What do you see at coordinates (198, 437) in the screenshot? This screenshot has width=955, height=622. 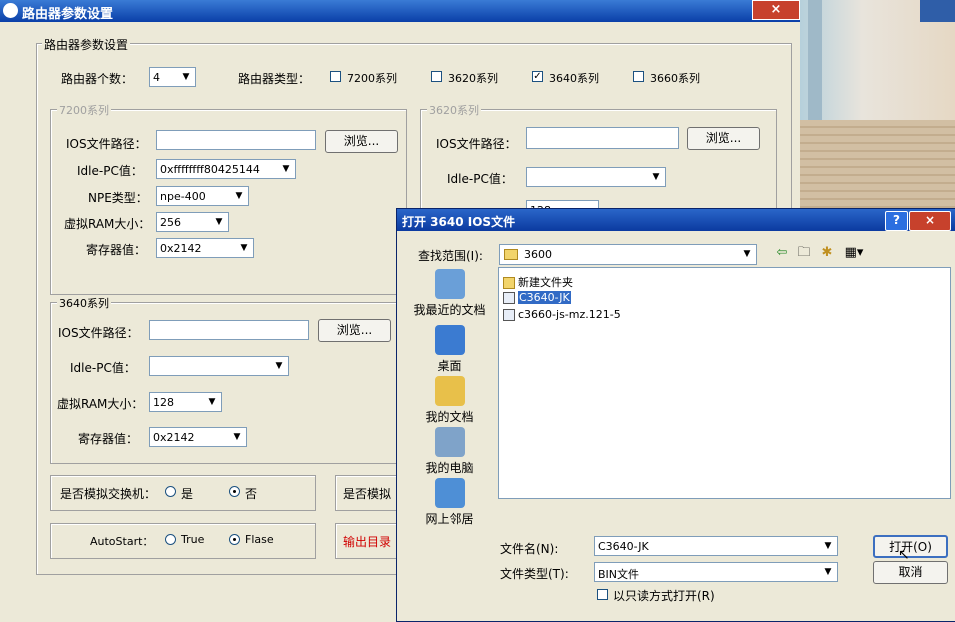 I see `g3640-reg-select: 0x2142 ▼` at bounding box center [198, 437].